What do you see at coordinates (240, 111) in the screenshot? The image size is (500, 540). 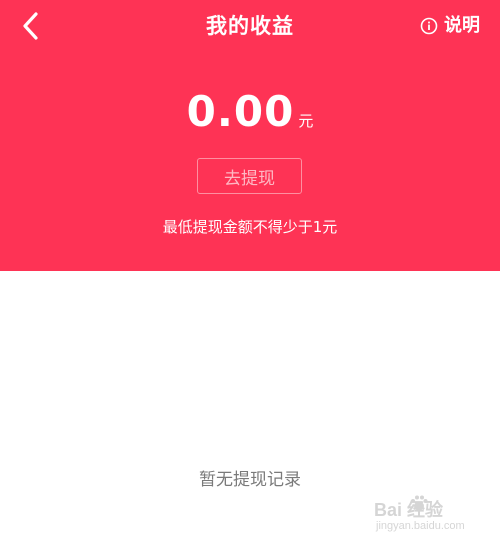 I see `balance-amount: 0.00` at bounding box center [240, 111].